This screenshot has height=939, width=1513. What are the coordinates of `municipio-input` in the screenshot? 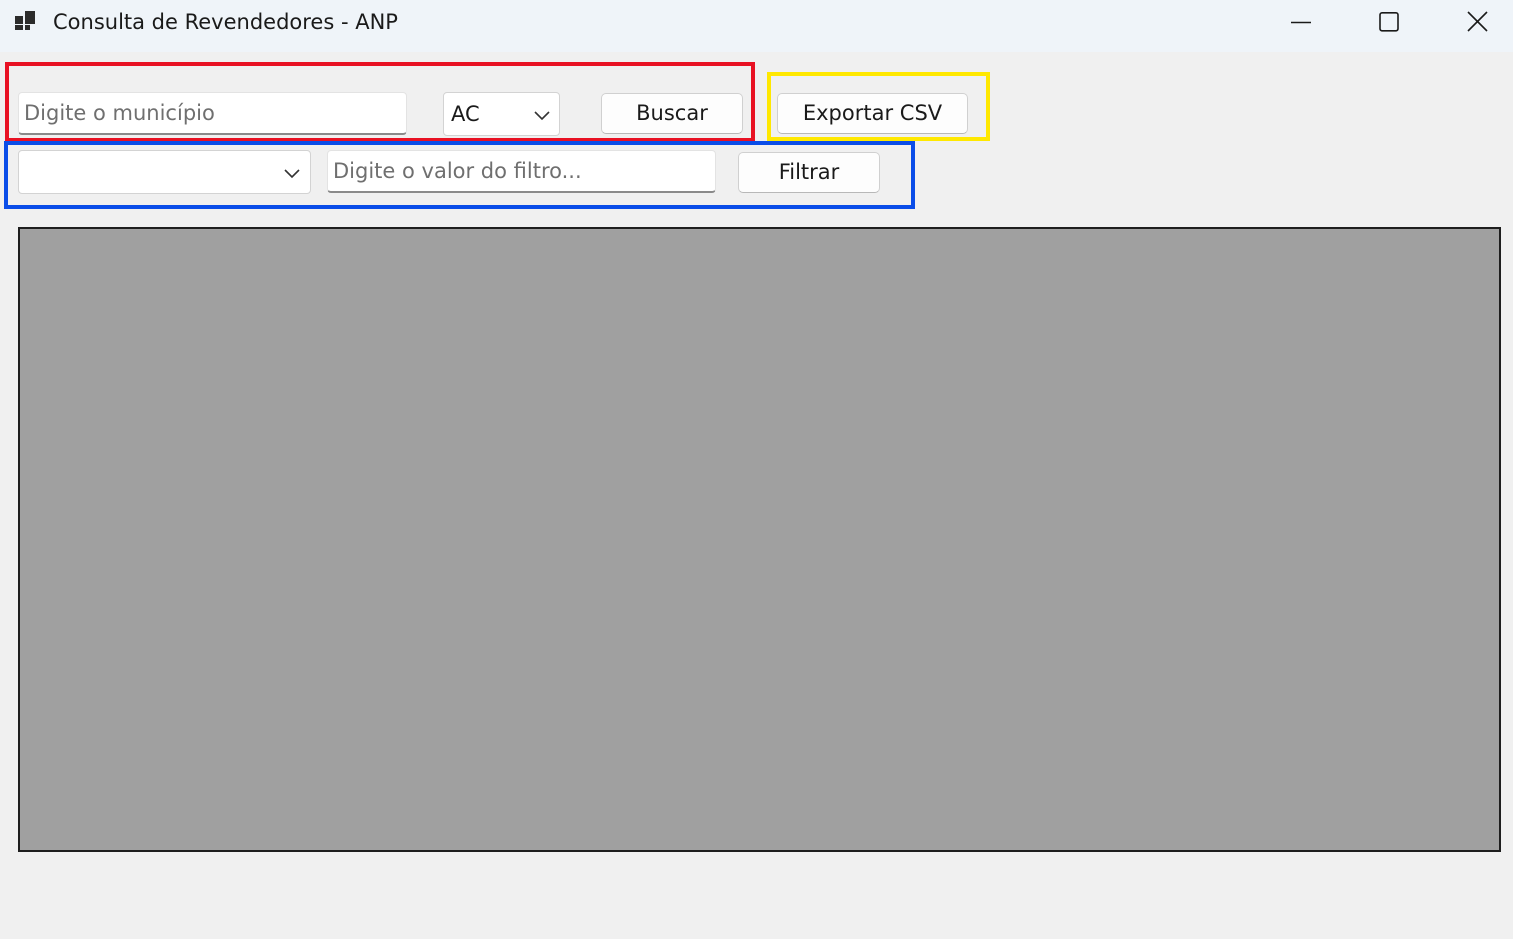 It's located at (212, 113).